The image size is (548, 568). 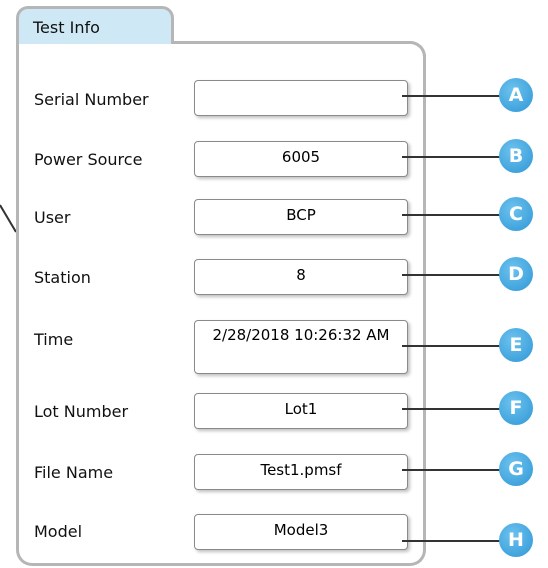 I want to click on tab-test-info: Test Info, so click(x=95, y=25).